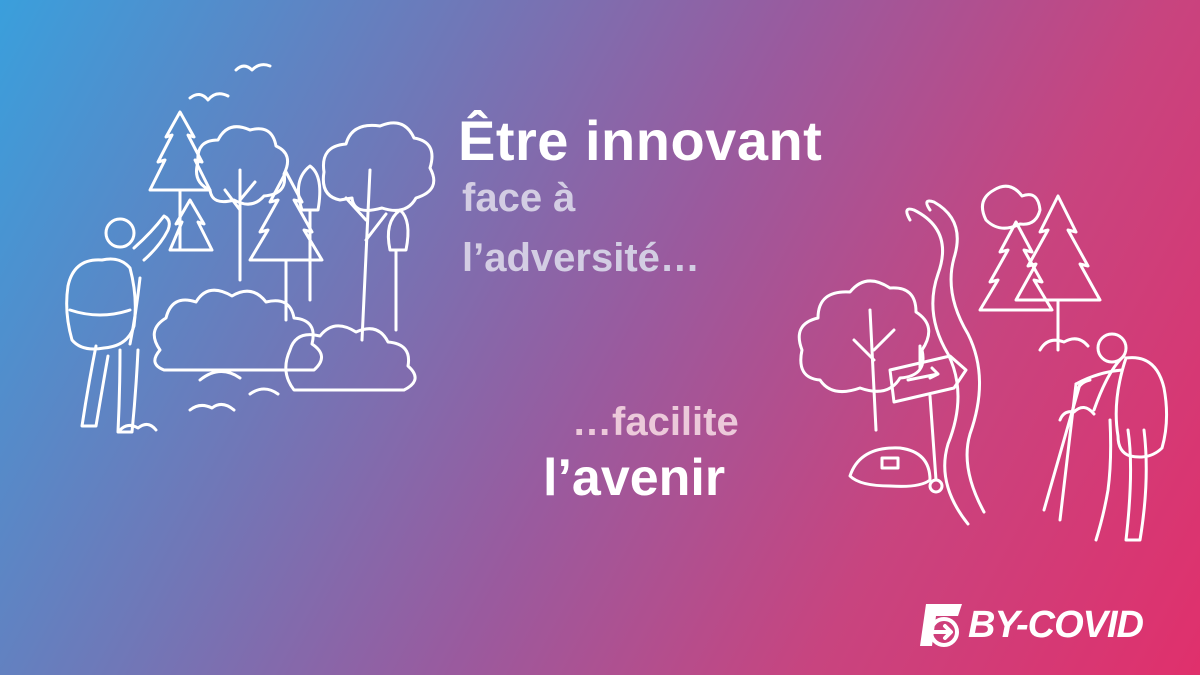  What do you see at coordinates (519, 198) in the screenshot?
I see `headline-line-2: face à` at bounding box center [519, 198].